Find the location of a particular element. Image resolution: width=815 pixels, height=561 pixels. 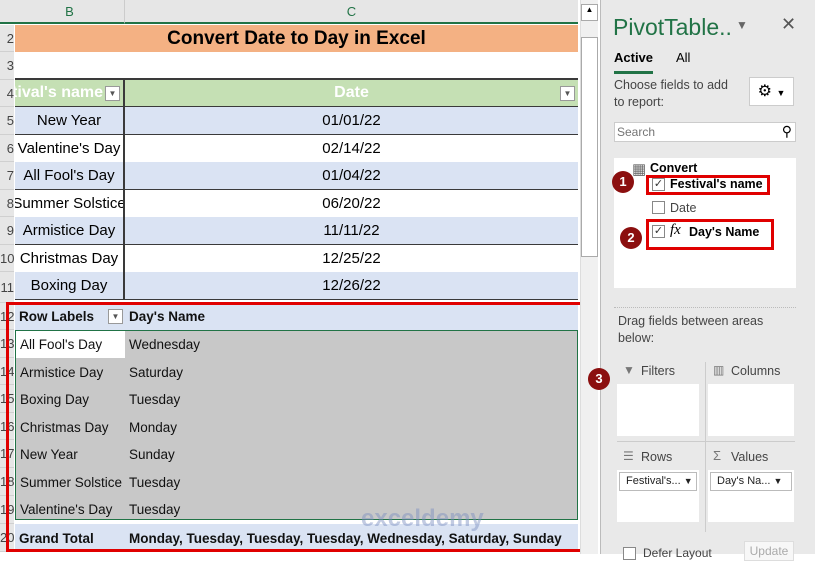

row-number: 8 is located at coordinates (7, 203).